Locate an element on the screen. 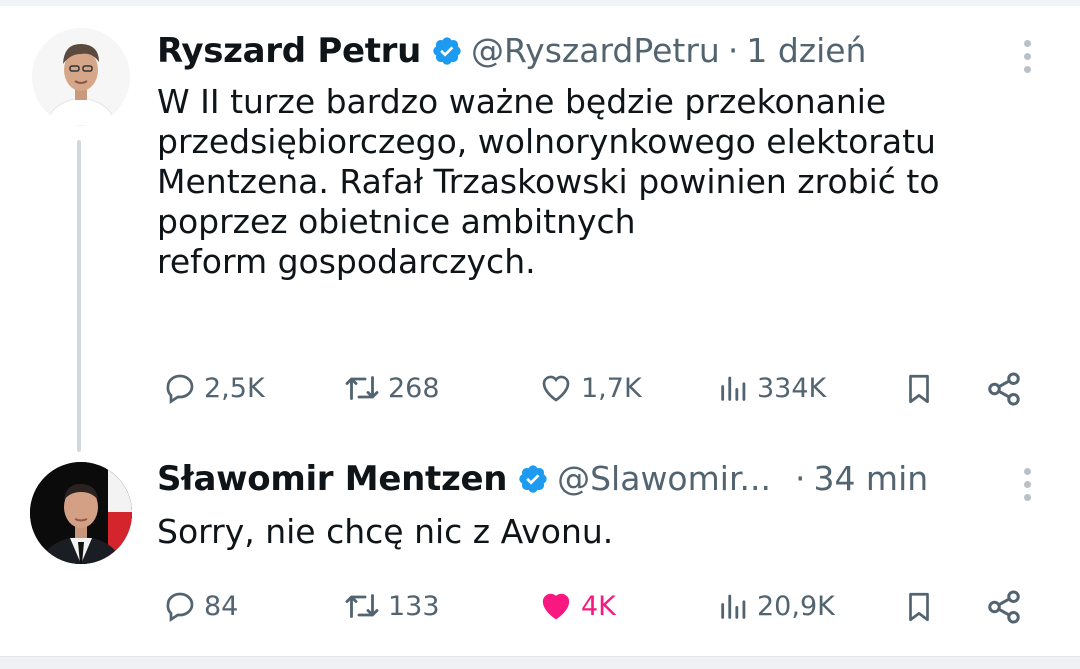 The height and width of the screenshot is (669, 1080). repost-count: 133 is located at coordinates (414, 606).